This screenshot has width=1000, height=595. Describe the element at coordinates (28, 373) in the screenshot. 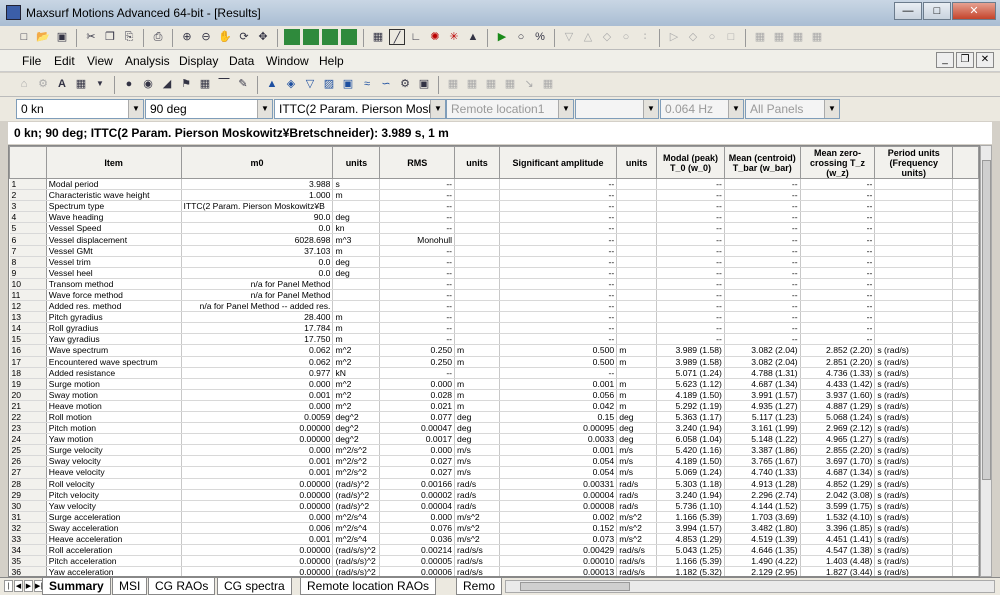

I see `row-number: 18` at that location.